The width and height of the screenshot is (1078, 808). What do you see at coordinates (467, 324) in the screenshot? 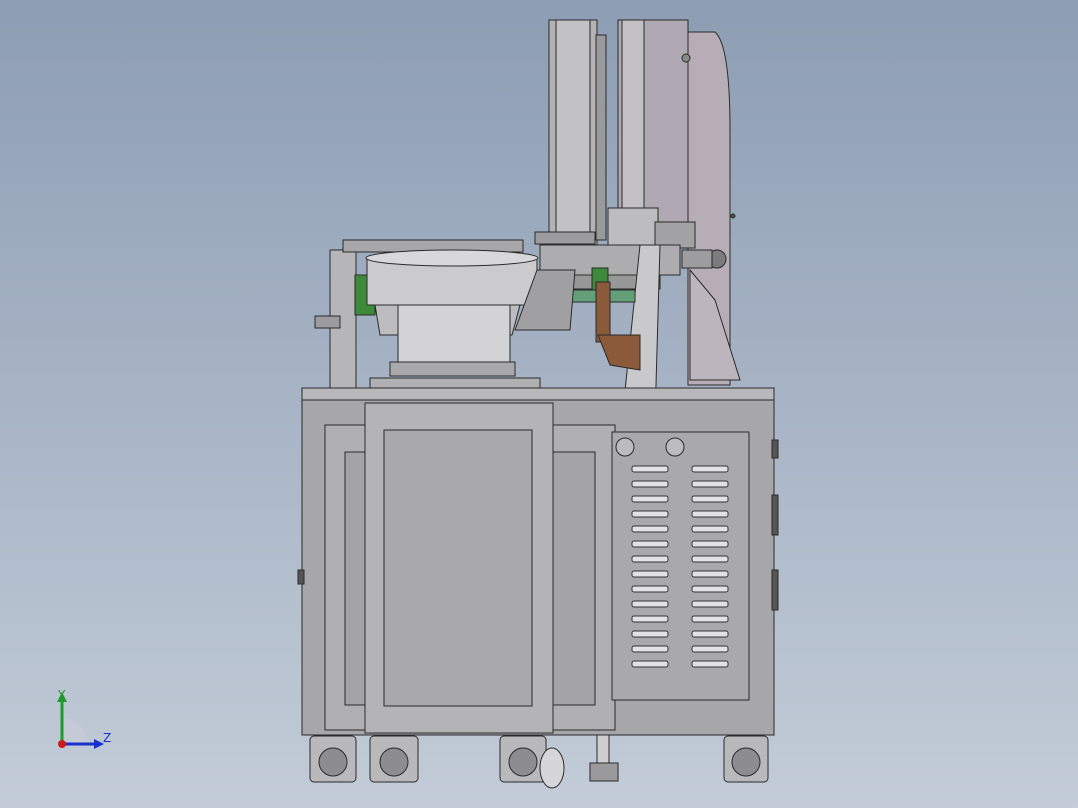
I see `vibratory-bowl-feeder` at bounding box center [467, 324].